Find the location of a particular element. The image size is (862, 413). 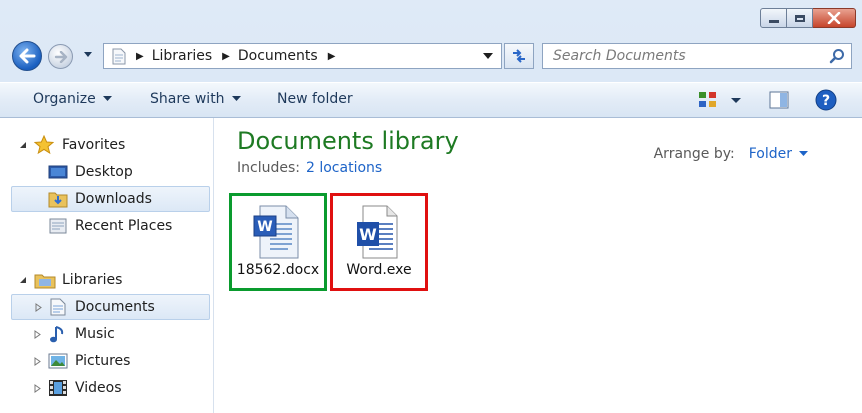

nav-item-music: Music is located at coordinates (106, 334).